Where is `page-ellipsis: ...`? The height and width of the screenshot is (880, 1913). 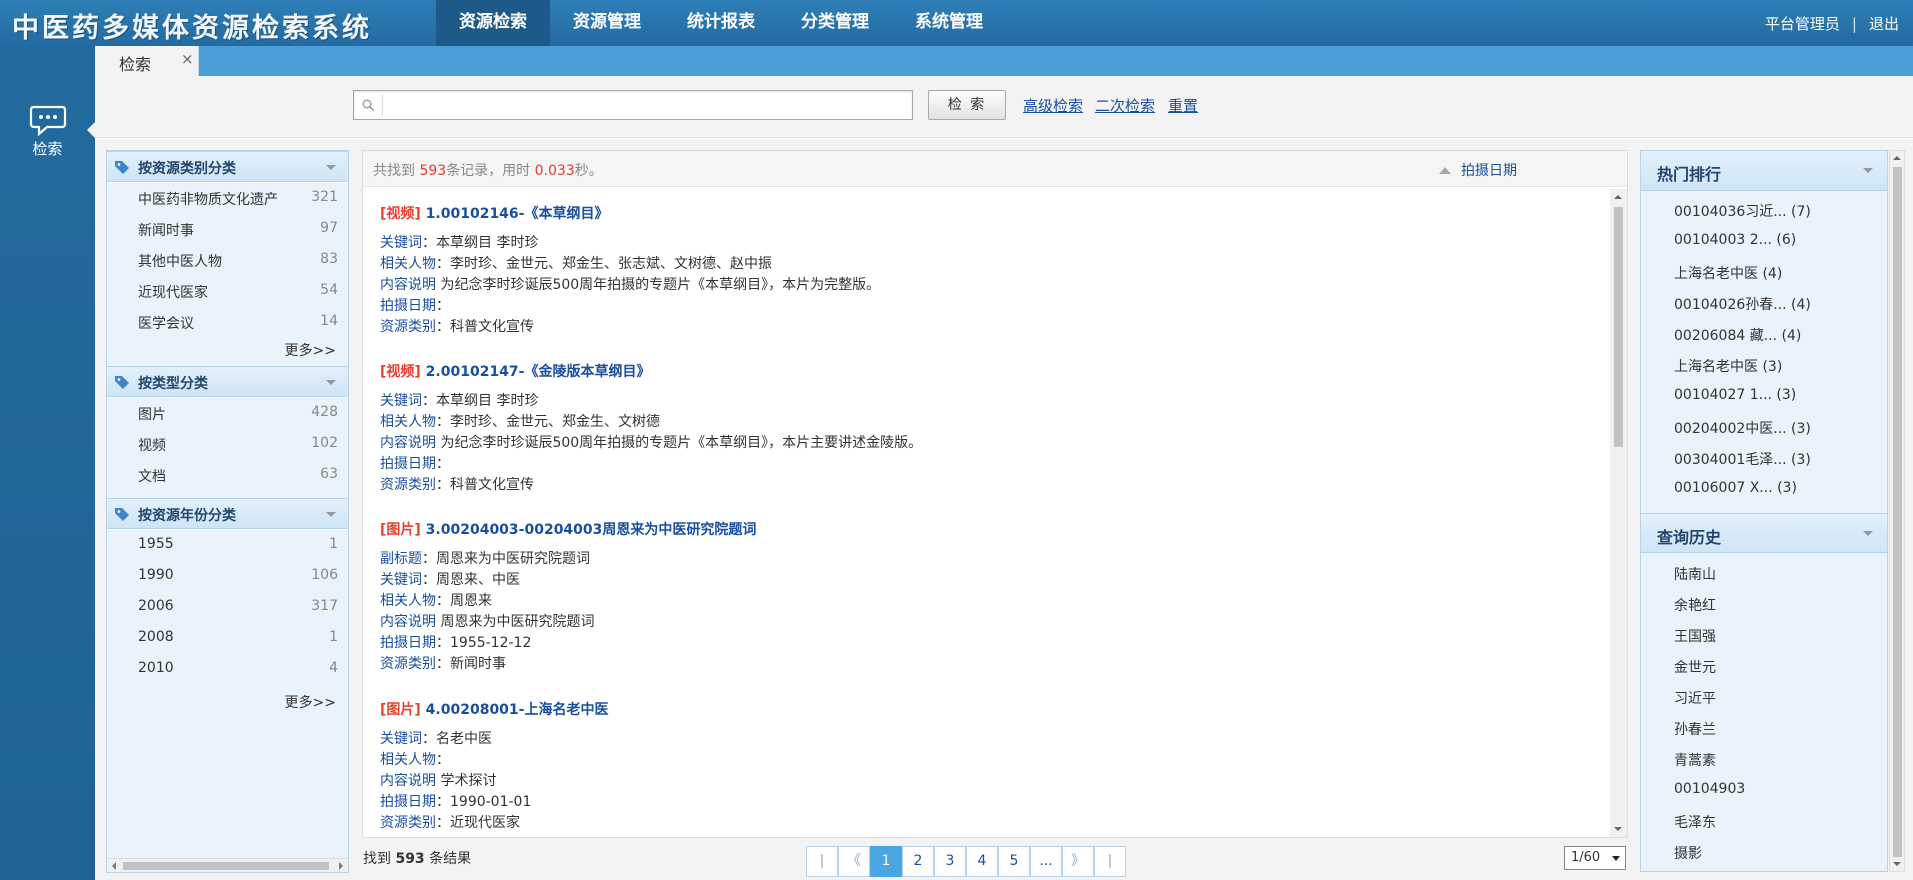 page-ellipsis: ... is located at coordinates (1046, 861).